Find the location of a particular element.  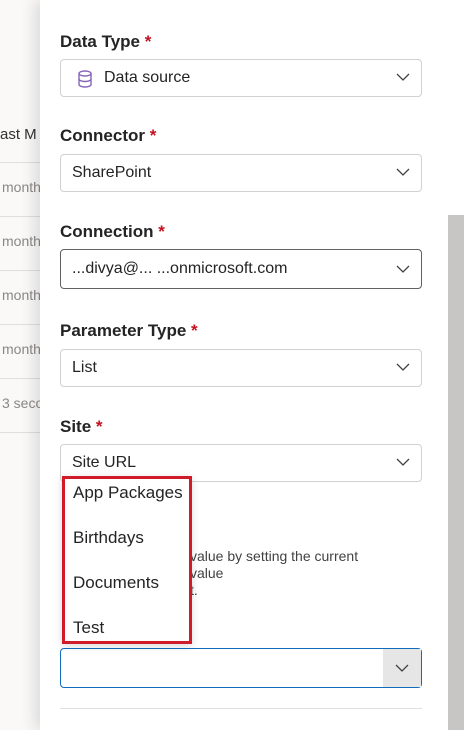

parameter-type-label: Parameter Type * is located at coordinates (129, 330).